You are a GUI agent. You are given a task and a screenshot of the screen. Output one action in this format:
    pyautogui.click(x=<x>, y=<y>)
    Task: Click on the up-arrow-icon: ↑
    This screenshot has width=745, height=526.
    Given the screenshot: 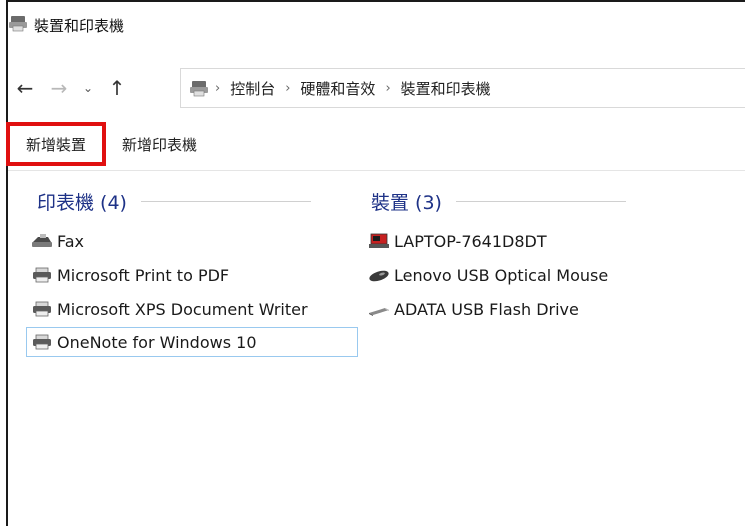 What is the action you would take?
    pyautogui.click(x=117, y=88)
    